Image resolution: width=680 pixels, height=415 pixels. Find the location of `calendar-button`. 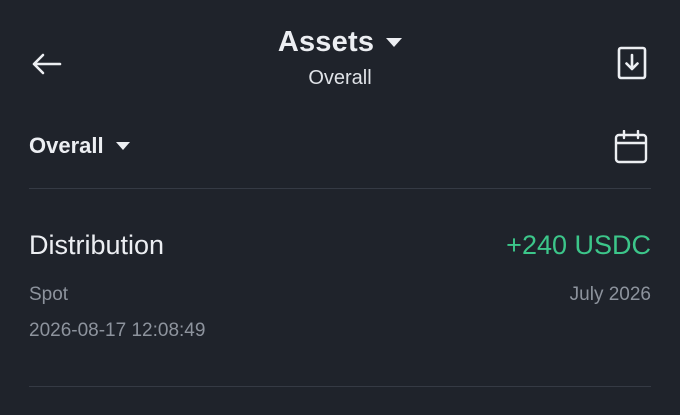

calendar-button is located at coordinates (631, 147).